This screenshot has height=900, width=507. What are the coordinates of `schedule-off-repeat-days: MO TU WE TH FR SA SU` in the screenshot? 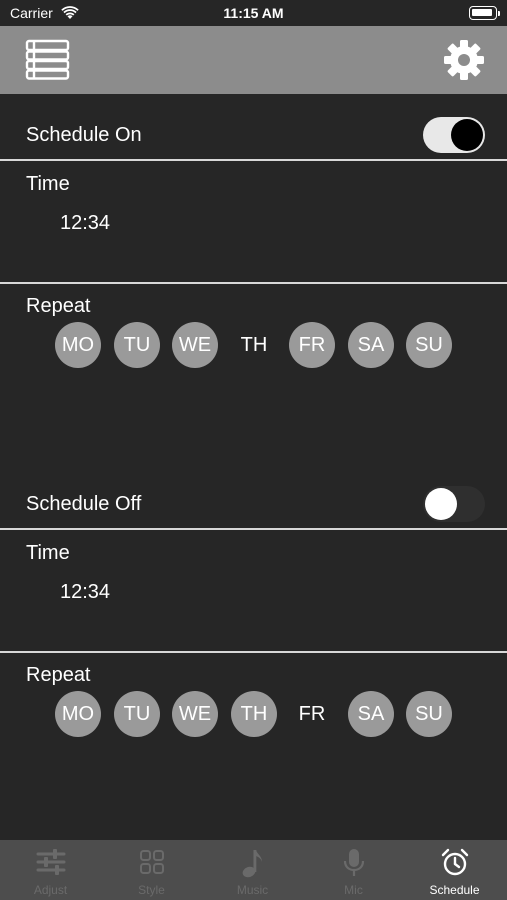 It's located at (265, 714).